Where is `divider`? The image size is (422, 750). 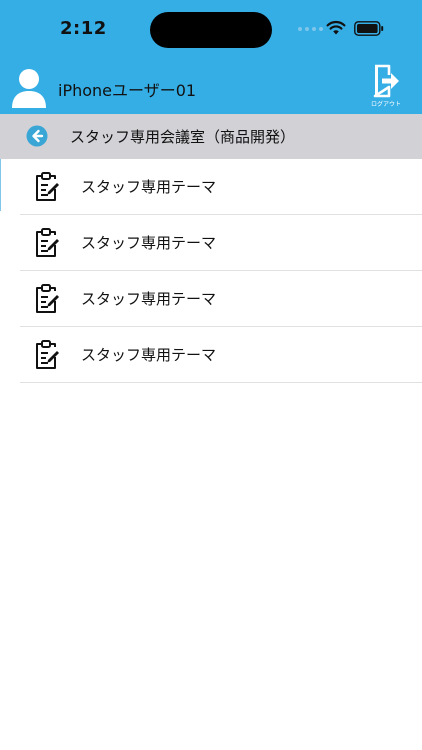
divider is located at coordinates (221, 382).